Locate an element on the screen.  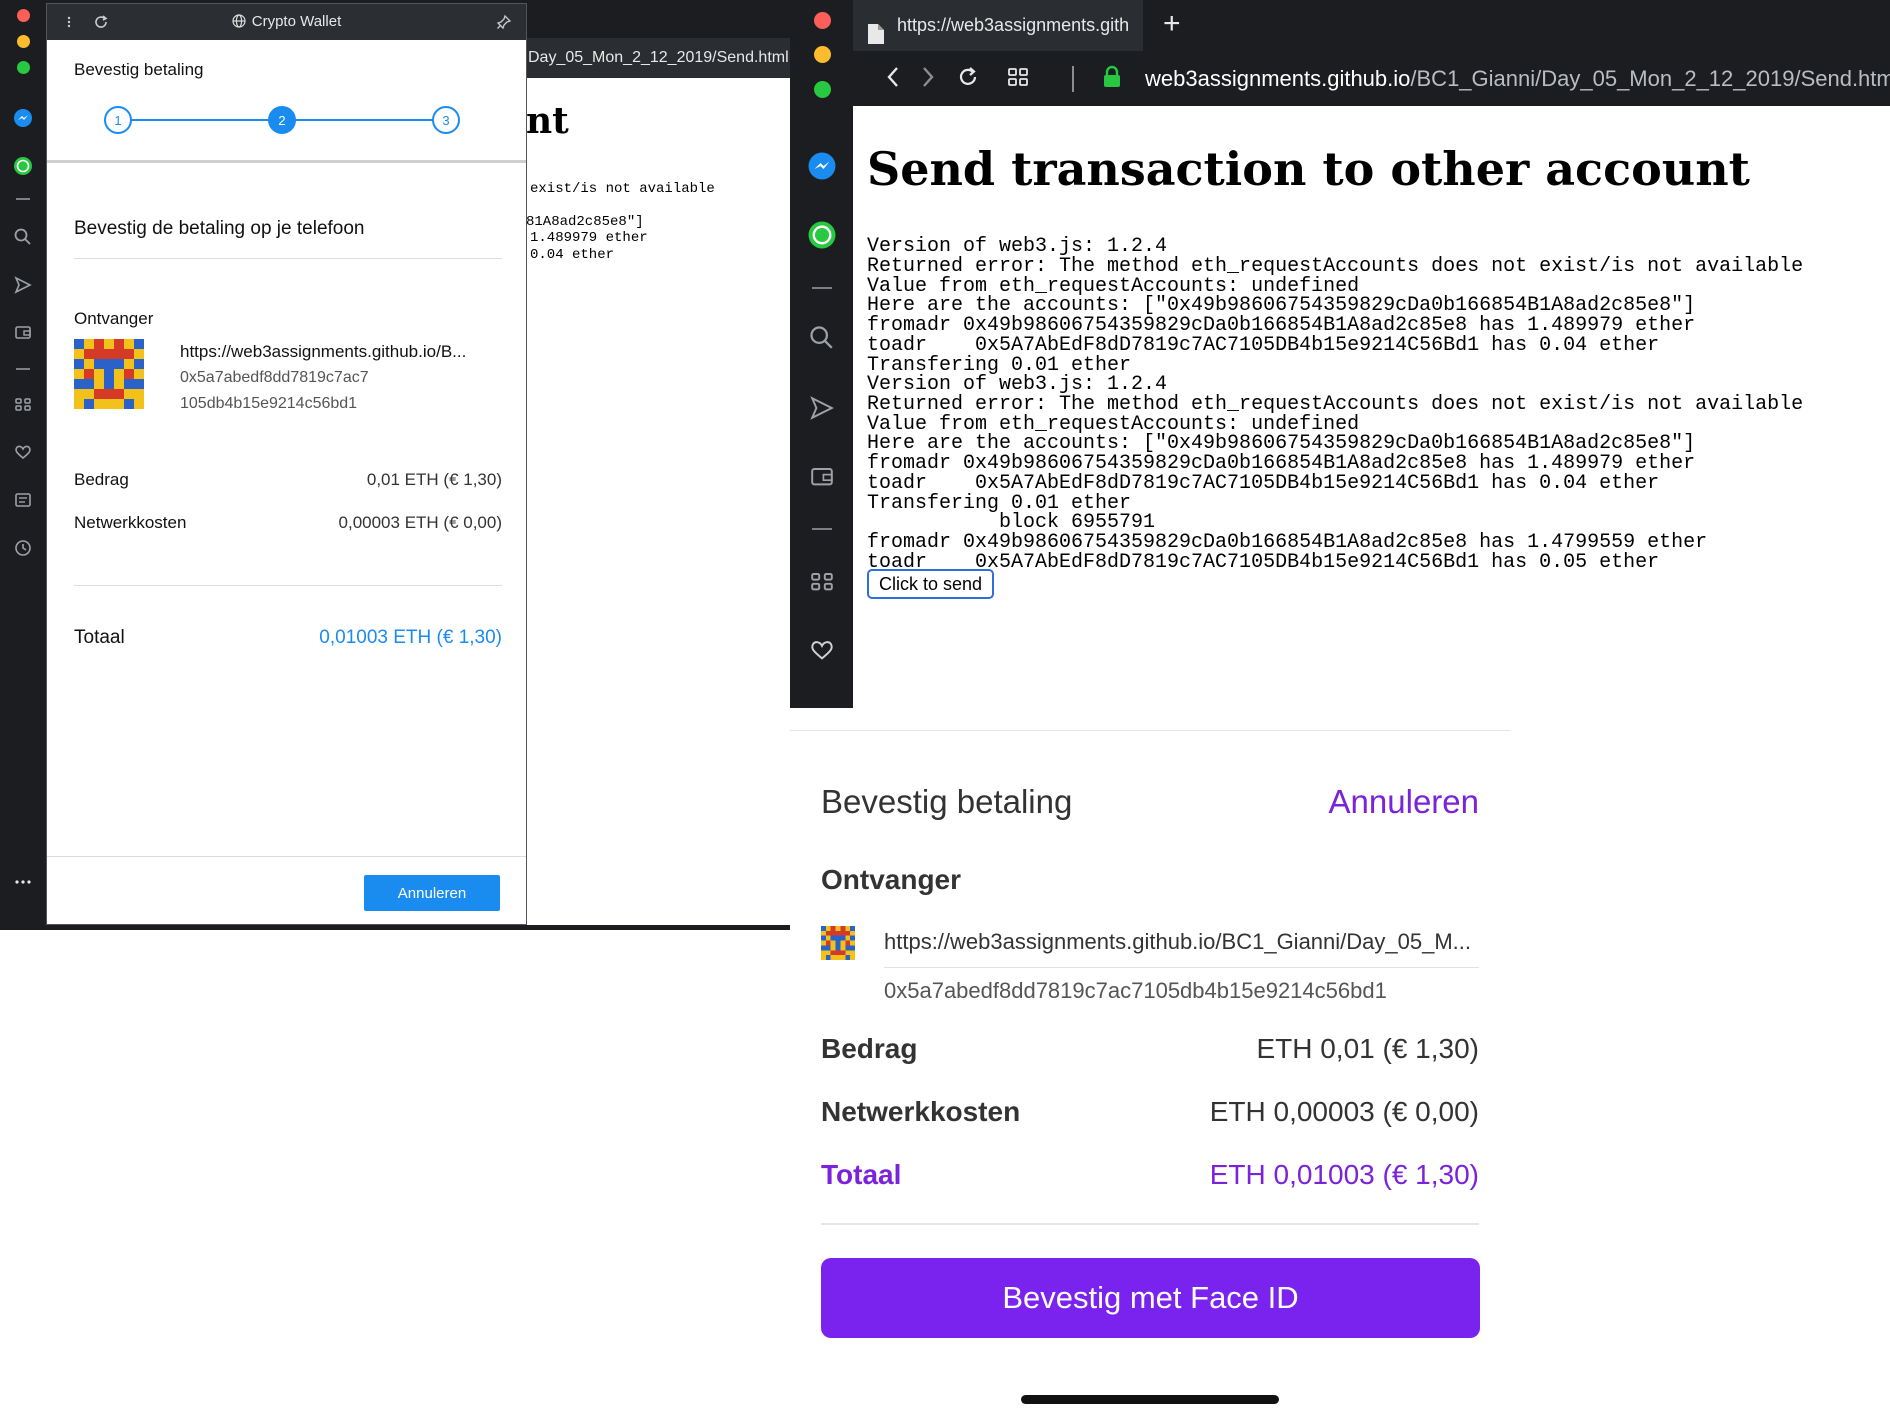
background-log-line: exist/is not available is located at coordinates (622, 189).